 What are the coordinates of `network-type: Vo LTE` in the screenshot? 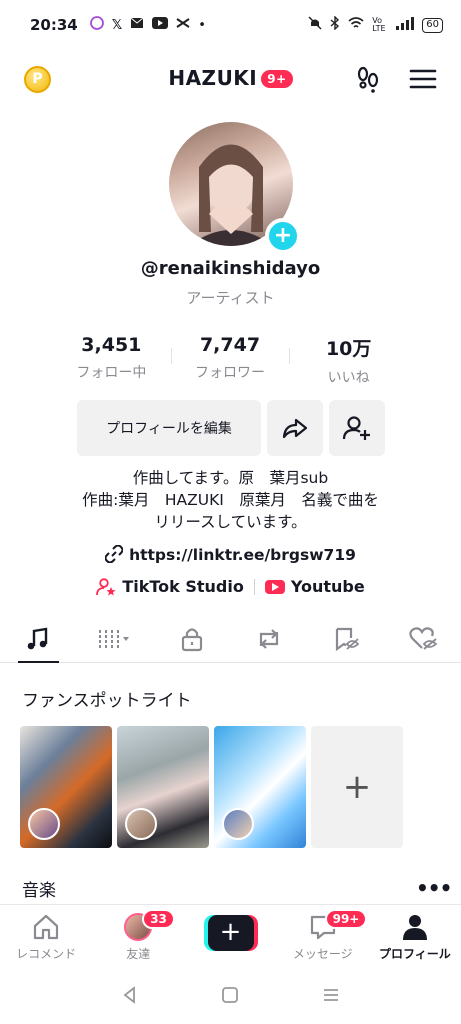 It's located at (379, 24).